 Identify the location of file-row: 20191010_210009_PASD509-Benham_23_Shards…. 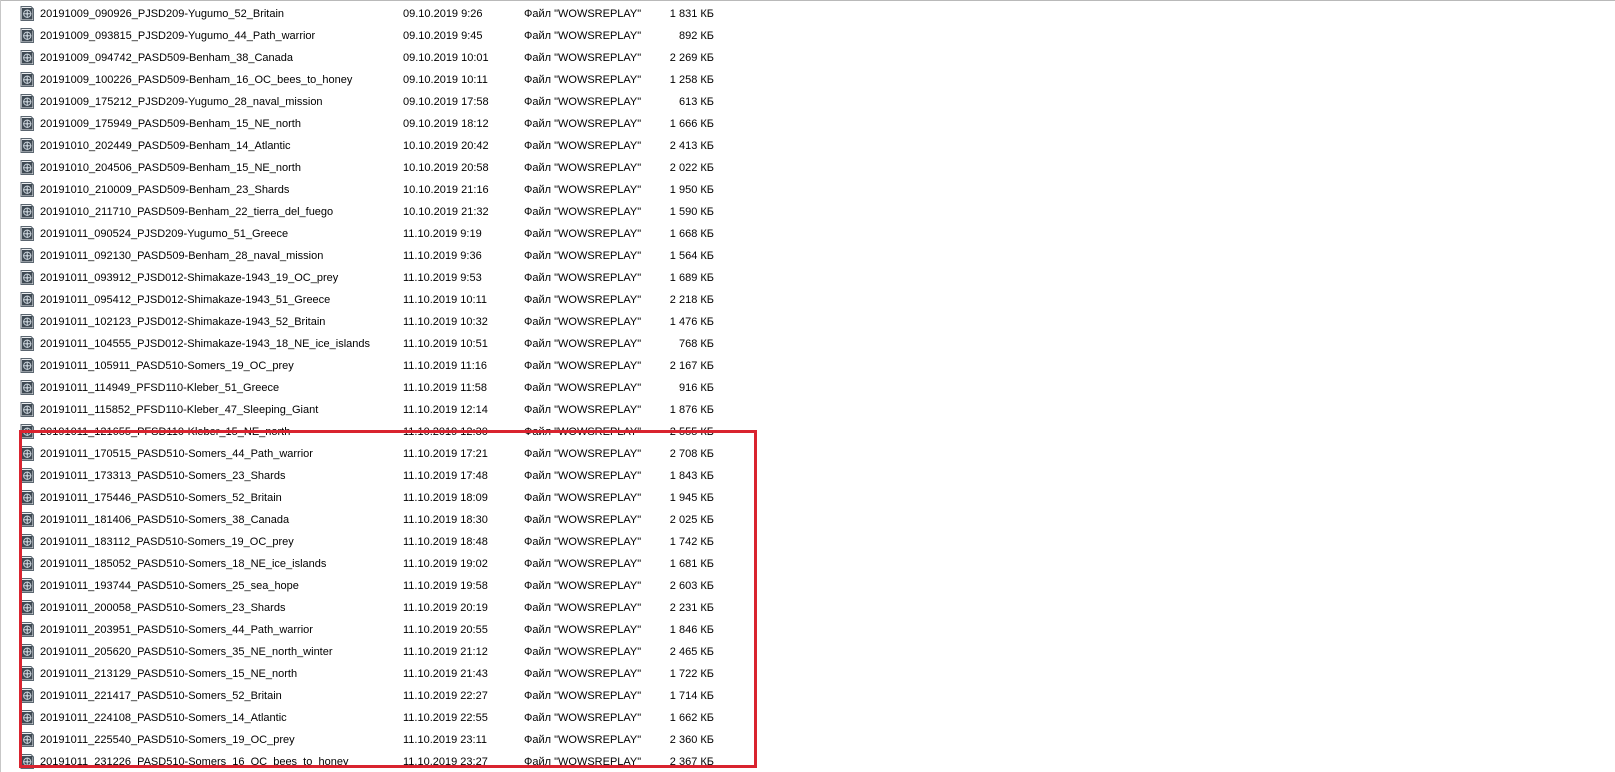
(380, 190).